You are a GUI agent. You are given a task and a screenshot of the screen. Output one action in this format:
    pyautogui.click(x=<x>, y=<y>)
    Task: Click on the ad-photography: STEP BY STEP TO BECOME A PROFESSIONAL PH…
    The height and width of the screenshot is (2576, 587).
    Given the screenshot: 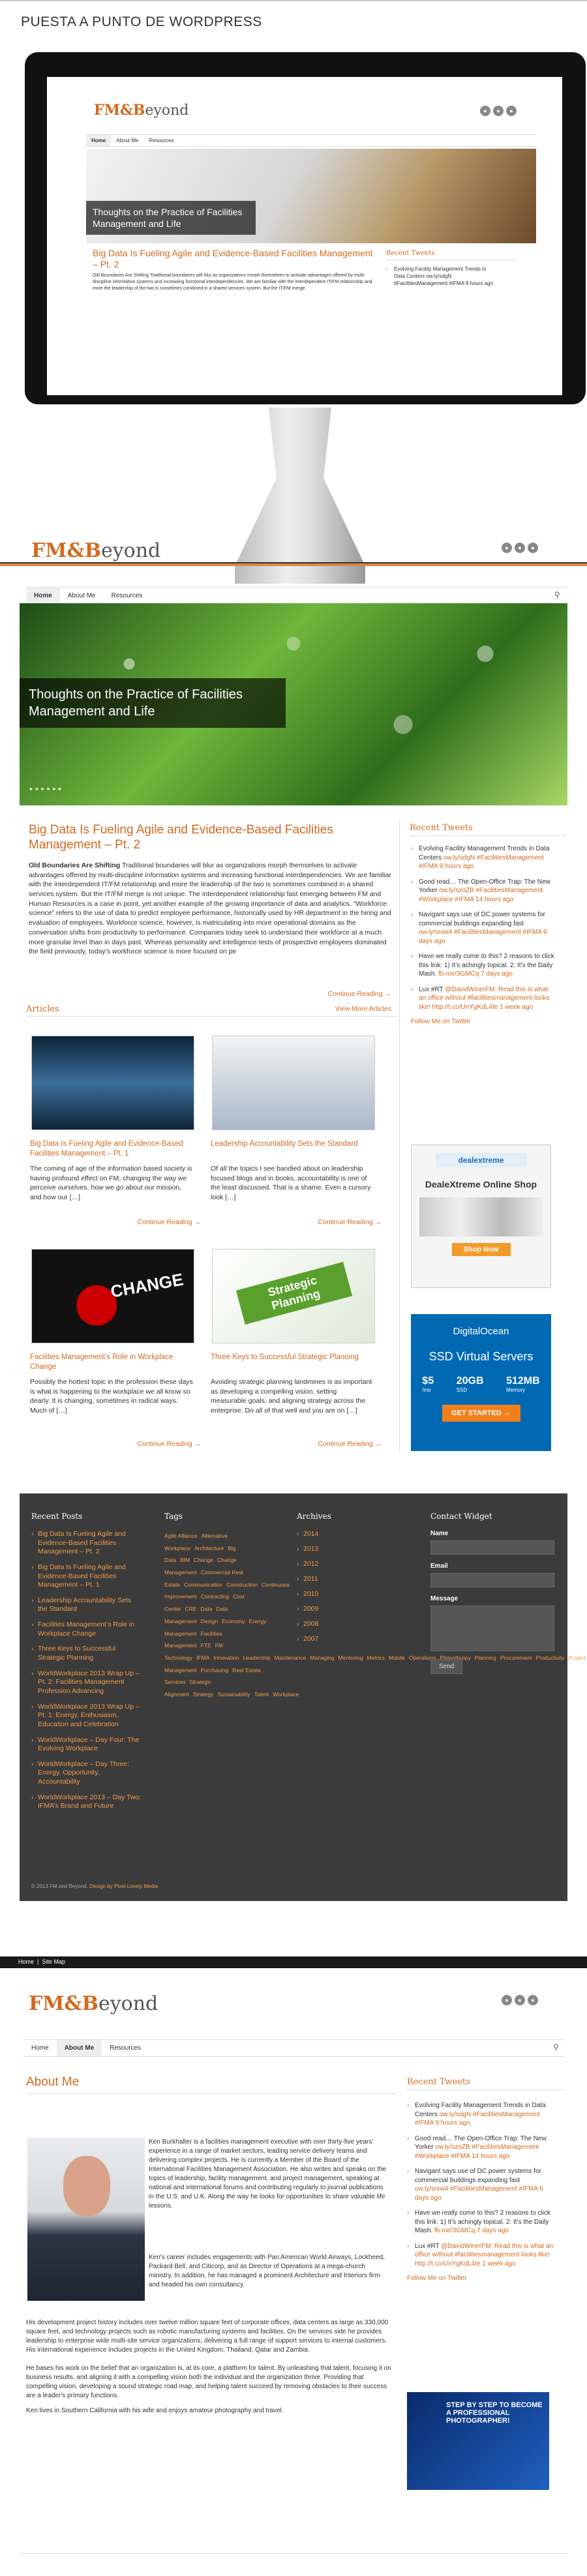 What is the action you would take?
    pyautogui.click(x=478, y=2441)
    